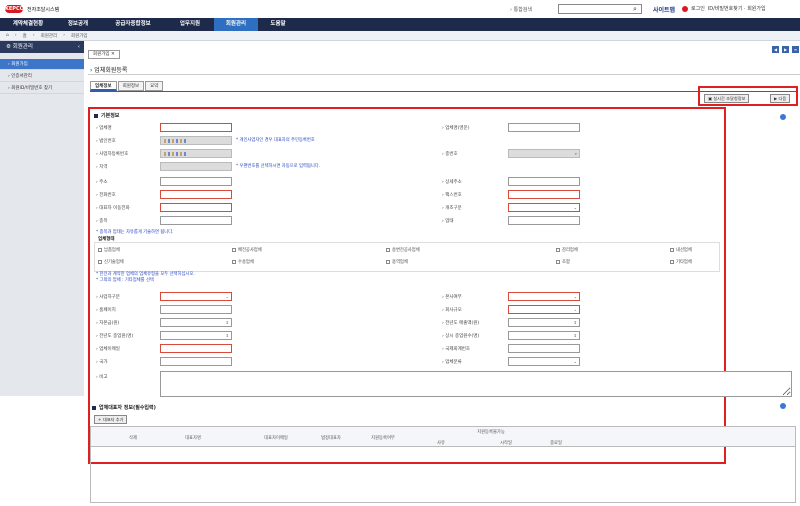 The width and height of the screenshot is (800, 506). Describe the element at coordinates (196, 348) in the screenshot. I see `email-field` at that location.